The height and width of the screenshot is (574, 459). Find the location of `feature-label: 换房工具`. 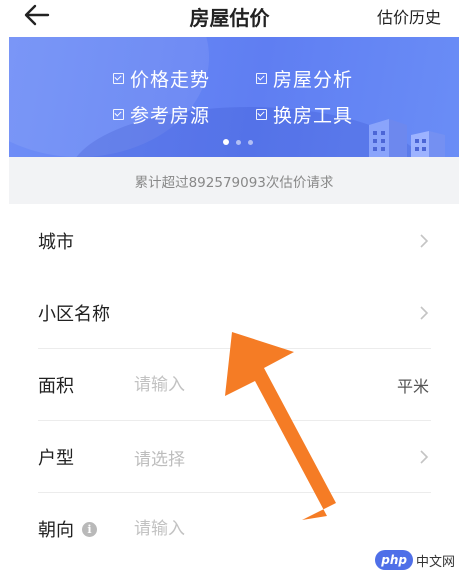

feature-label: 换房工具 is located at coordinates (313, 116).